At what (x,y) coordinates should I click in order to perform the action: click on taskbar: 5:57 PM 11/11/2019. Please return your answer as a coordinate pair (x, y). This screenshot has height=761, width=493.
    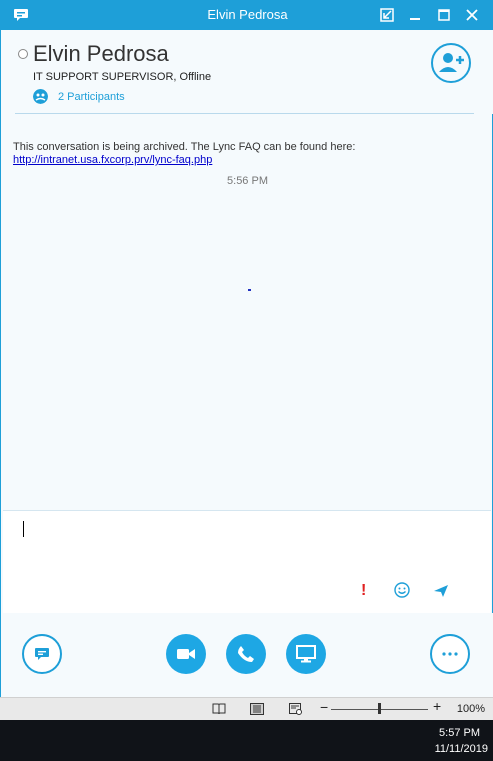
    Looking at the image, I should click on (246, 740).